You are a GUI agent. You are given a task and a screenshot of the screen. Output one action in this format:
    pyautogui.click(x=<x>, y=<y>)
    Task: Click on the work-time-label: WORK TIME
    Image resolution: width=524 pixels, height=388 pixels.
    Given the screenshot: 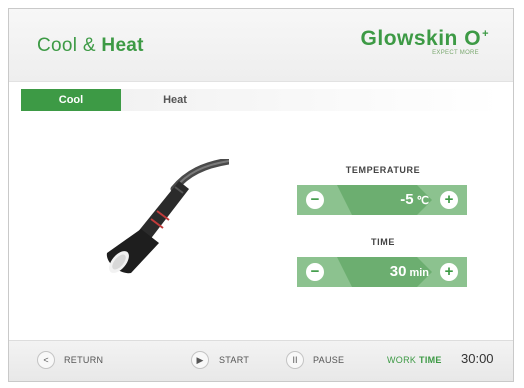 What is the action you would take?
    pyautogui.click(x=414, y=360)
    